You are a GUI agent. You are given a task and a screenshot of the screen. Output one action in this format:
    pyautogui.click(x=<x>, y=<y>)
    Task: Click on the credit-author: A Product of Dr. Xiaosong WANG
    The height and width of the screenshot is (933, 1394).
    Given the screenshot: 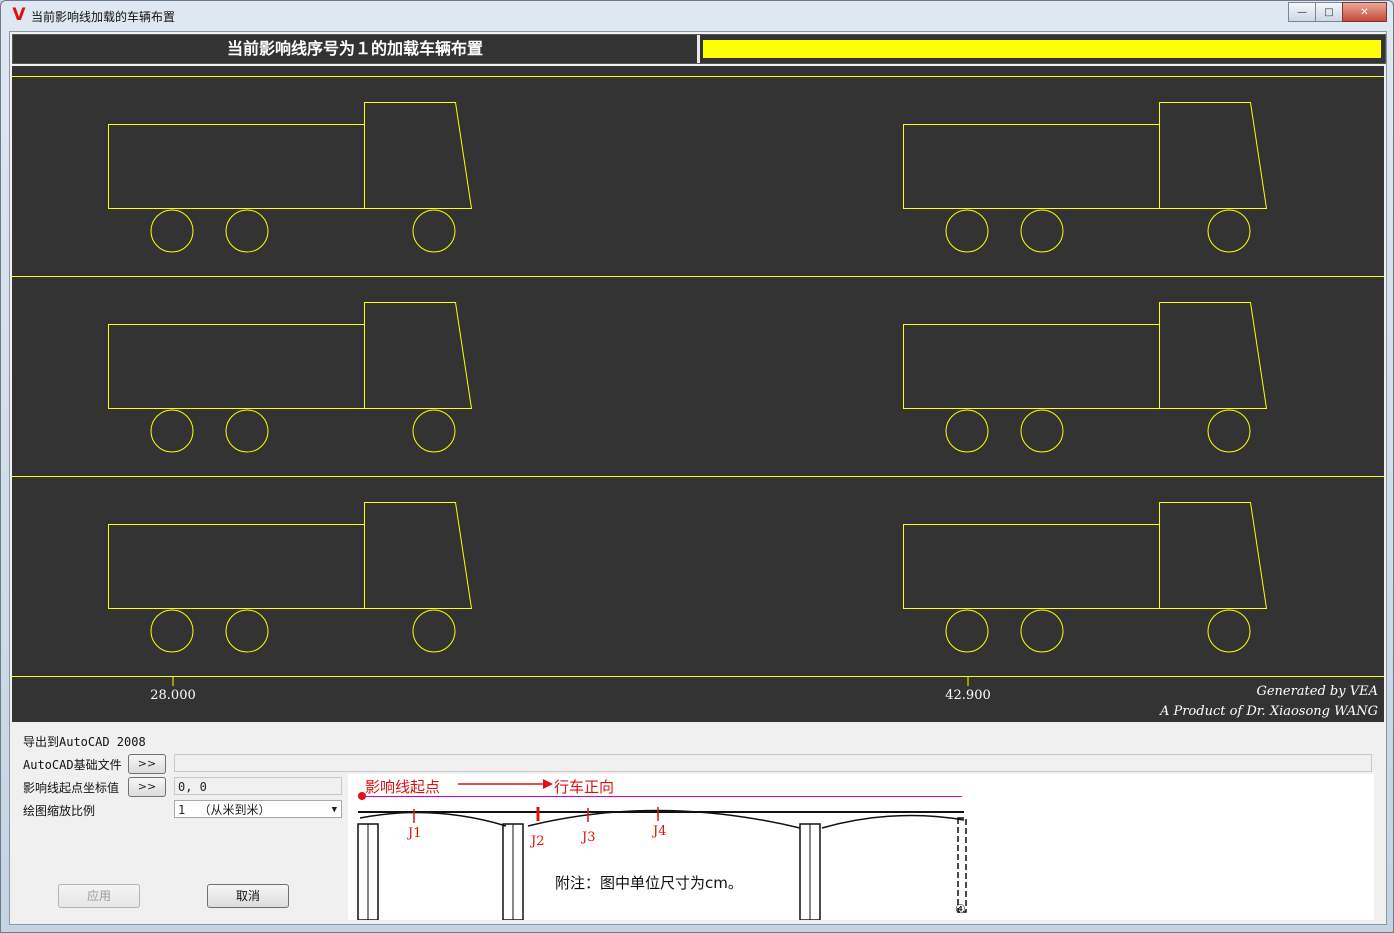 What is the action you would take?
    pyautogui.click(x=1268, y=711)
    